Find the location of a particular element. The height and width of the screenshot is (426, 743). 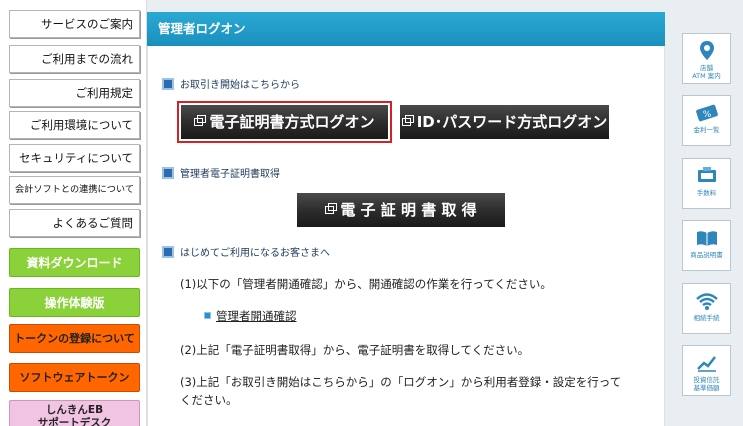

sidebar-item-flow: ご利用までの流れ is located at coordinates (74, 59).